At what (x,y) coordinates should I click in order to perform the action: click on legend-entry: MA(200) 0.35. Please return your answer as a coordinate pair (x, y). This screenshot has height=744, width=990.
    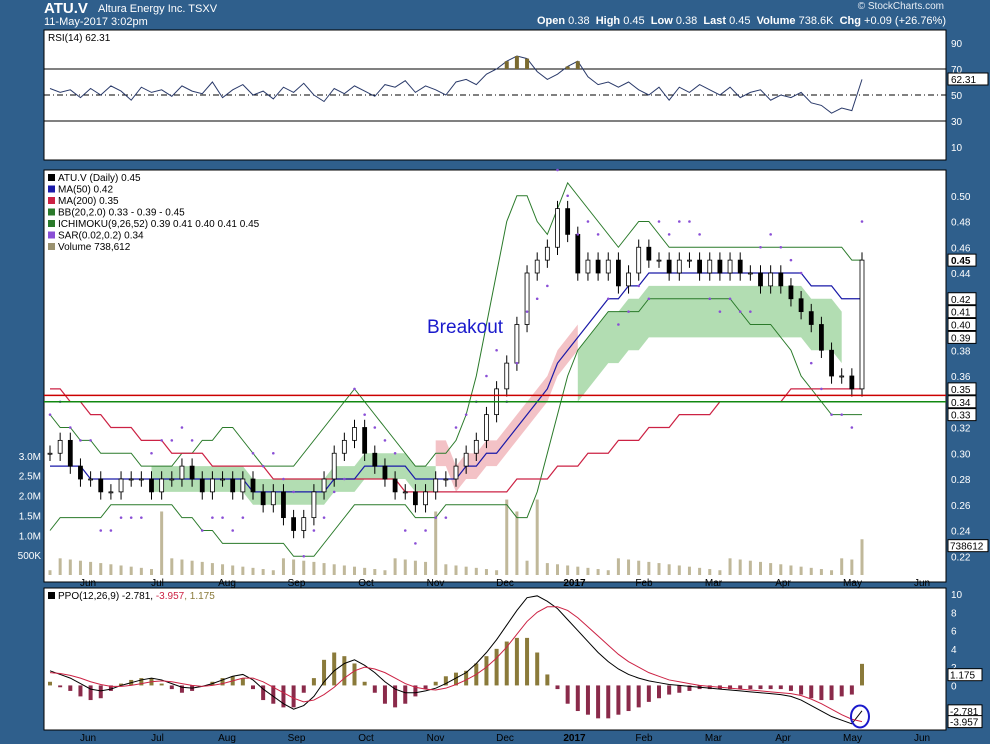
    Looking at the image, I should click on (88, 201).